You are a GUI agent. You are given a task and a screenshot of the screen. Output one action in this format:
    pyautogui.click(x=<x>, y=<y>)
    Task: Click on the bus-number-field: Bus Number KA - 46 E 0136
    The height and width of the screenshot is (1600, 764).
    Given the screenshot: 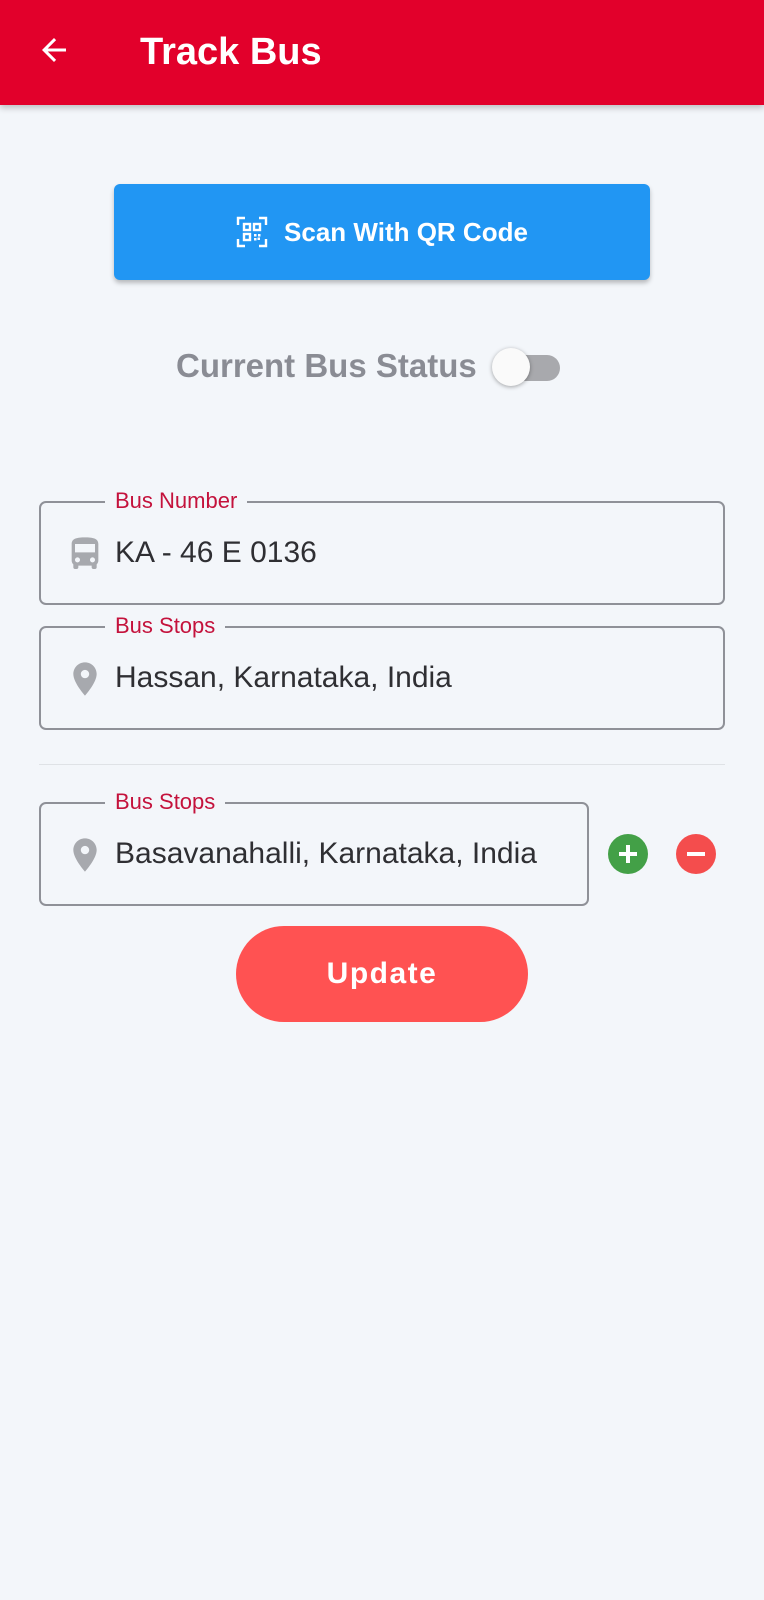 What is the action you would take?
    pyautogui.click(x=382, y=547)
    